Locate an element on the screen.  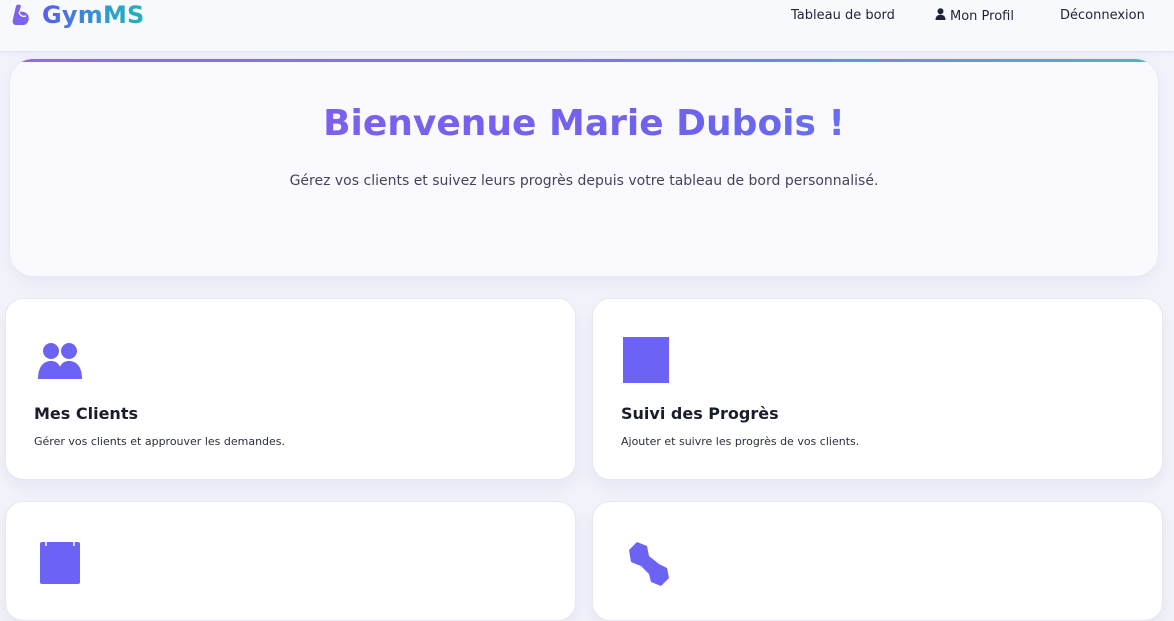
nav-links: Tableau de bord Mon Profil Déconnexion is located at coordinates (587, 15).